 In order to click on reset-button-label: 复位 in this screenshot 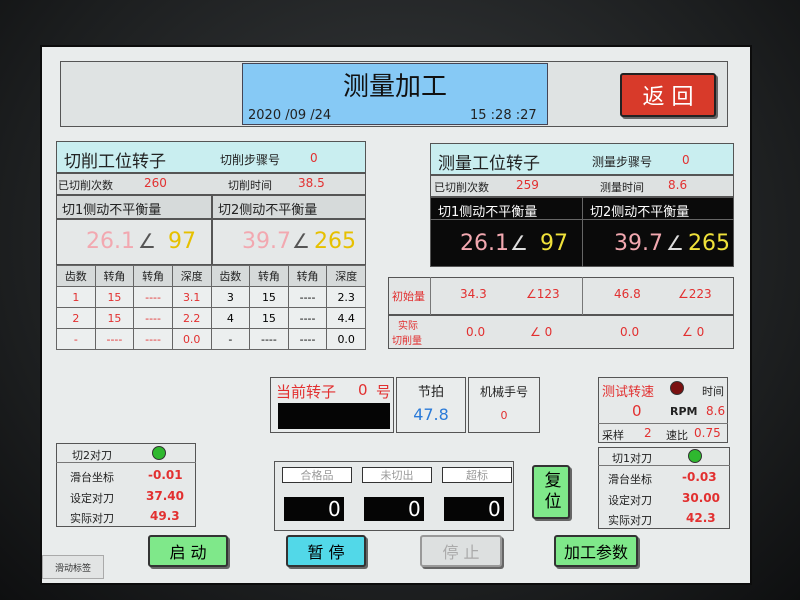, I will do `click(550, 492)`.